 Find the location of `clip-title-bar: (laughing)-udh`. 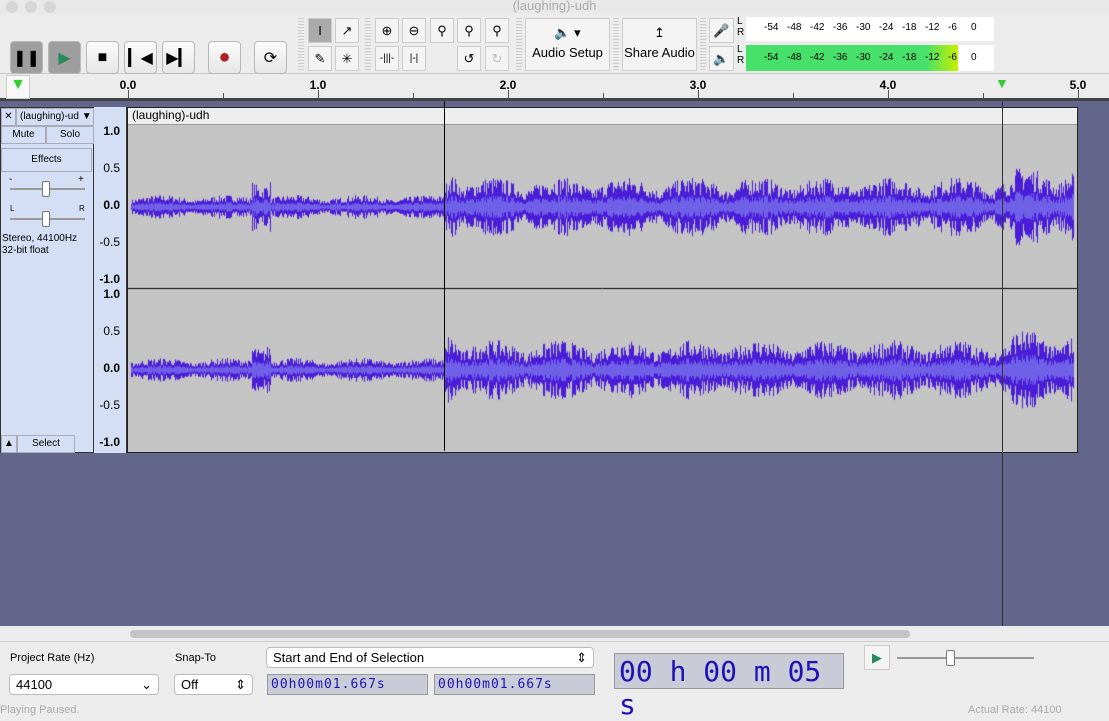

clip-title-bar: (laughing)-udh is located at coordinates (602, 116).